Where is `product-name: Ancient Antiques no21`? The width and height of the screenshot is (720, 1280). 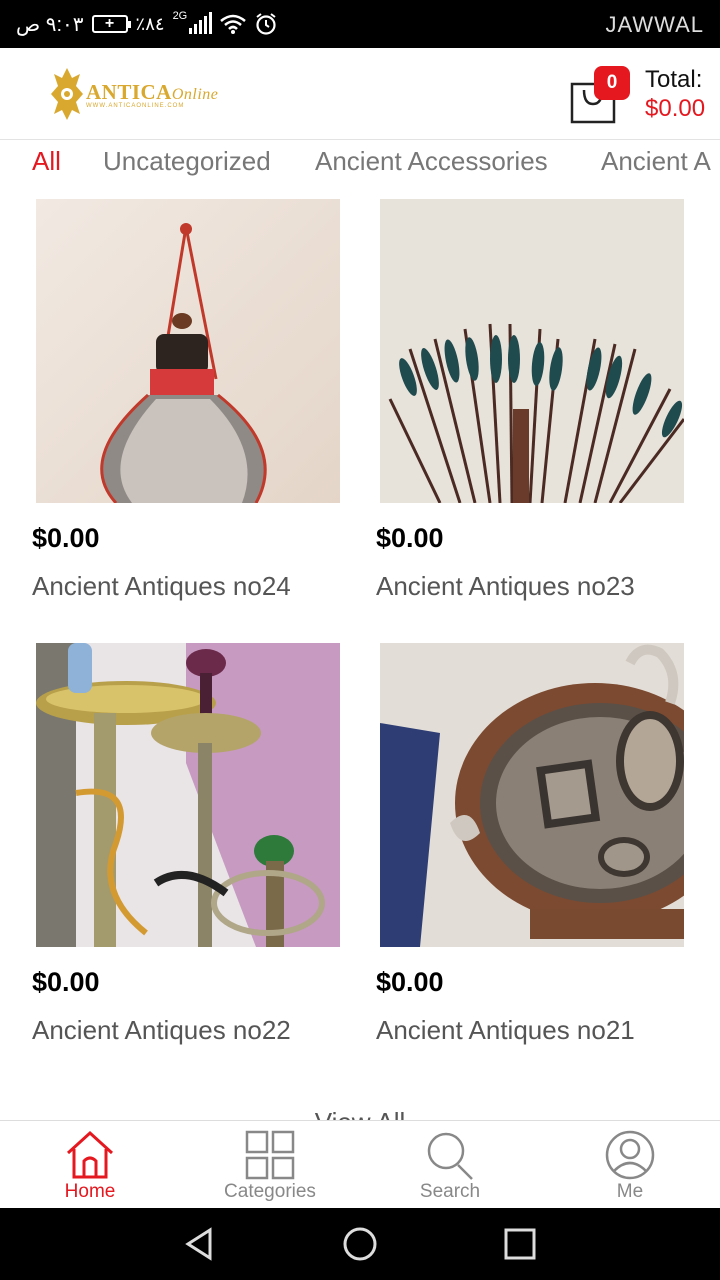 product-name: Ancient Antiques no21 is located at coordinates (505, 1030).